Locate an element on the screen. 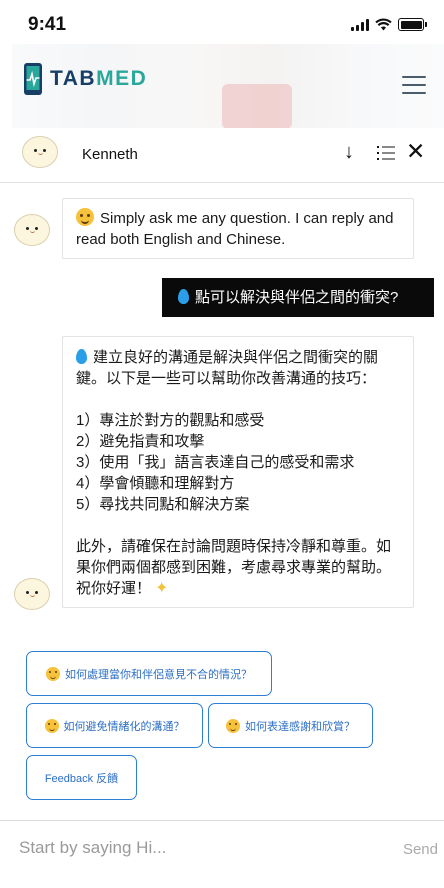 Image resolution: width=444 pixels, height=888 pixels. cellular-signal-icon is located at coordinates (360, 24).